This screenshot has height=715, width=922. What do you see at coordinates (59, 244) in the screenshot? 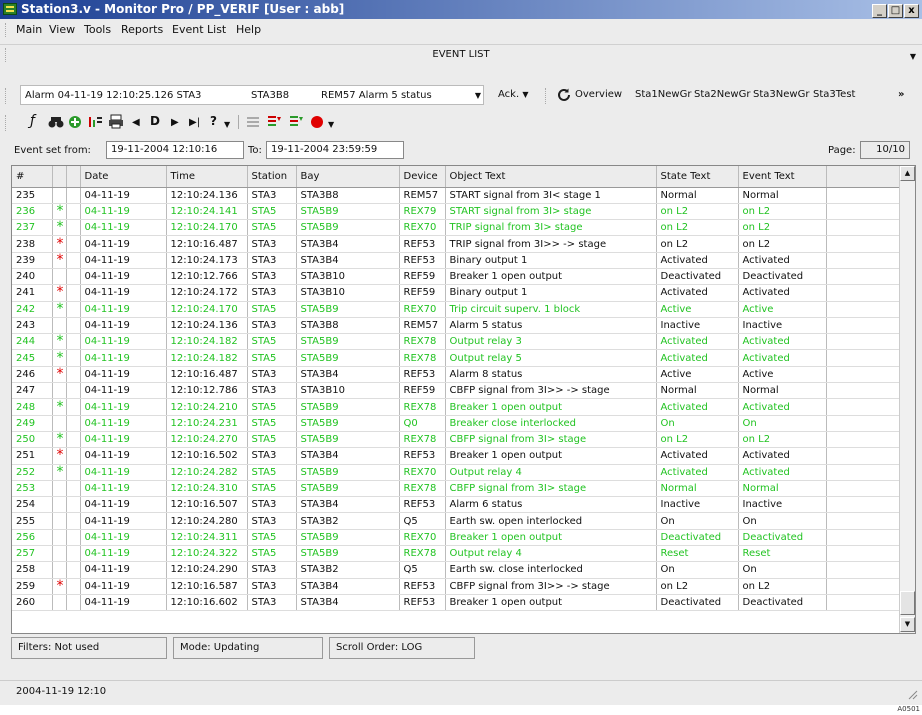
I see `alarm-mark: *` at bounding box center [59, 244].